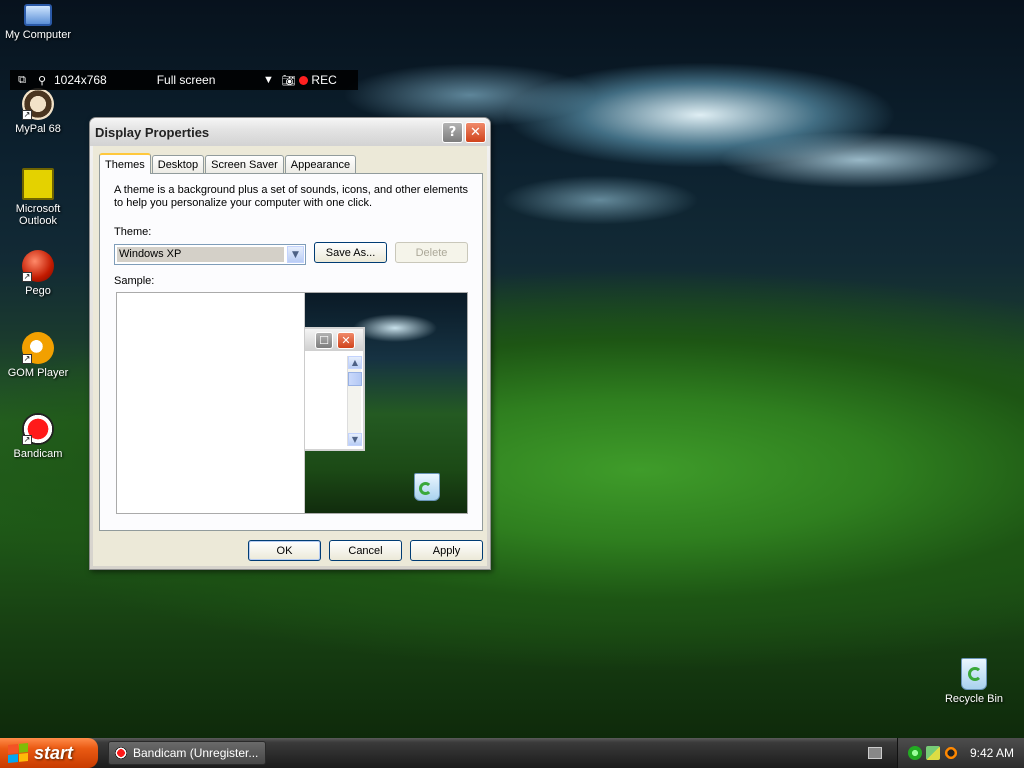 The width and height of the screenshot is (1024, 768). I want to click on rec-button: REC, so click(318, 80).